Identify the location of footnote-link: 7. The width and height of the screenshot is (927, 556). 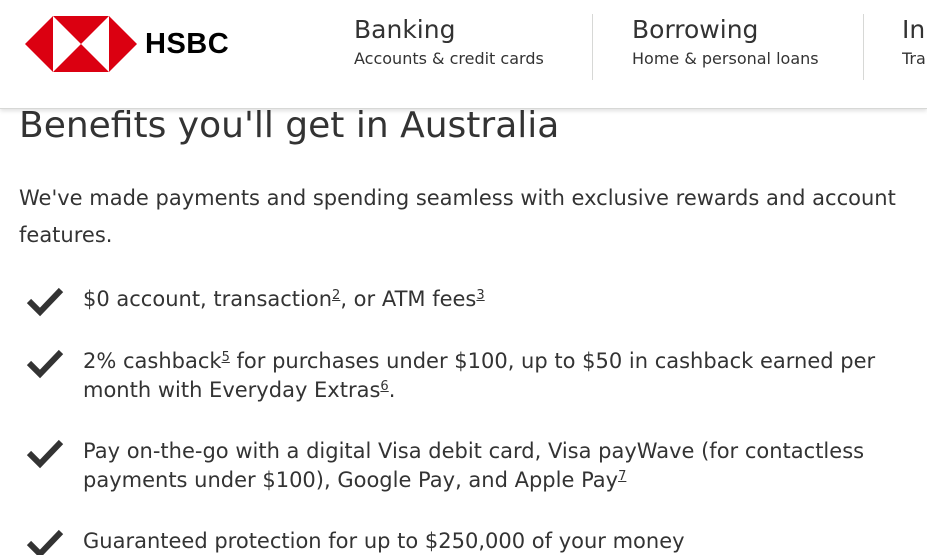
(622, 476).